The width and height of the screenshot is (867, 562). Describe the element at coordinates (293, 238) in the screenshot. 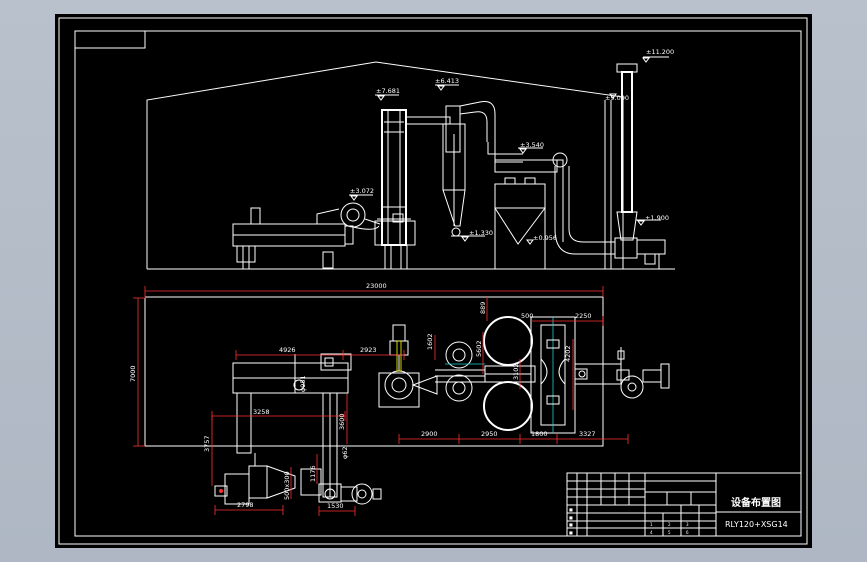

I see `hot-air-furnace` at that location.